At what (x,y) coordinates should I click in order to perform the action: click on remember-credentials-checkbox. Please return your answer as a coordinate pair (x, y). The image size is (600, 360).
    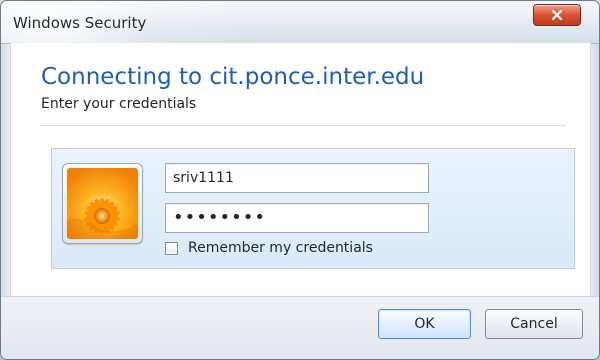
    Looking at the image, I should click on (171, 248).